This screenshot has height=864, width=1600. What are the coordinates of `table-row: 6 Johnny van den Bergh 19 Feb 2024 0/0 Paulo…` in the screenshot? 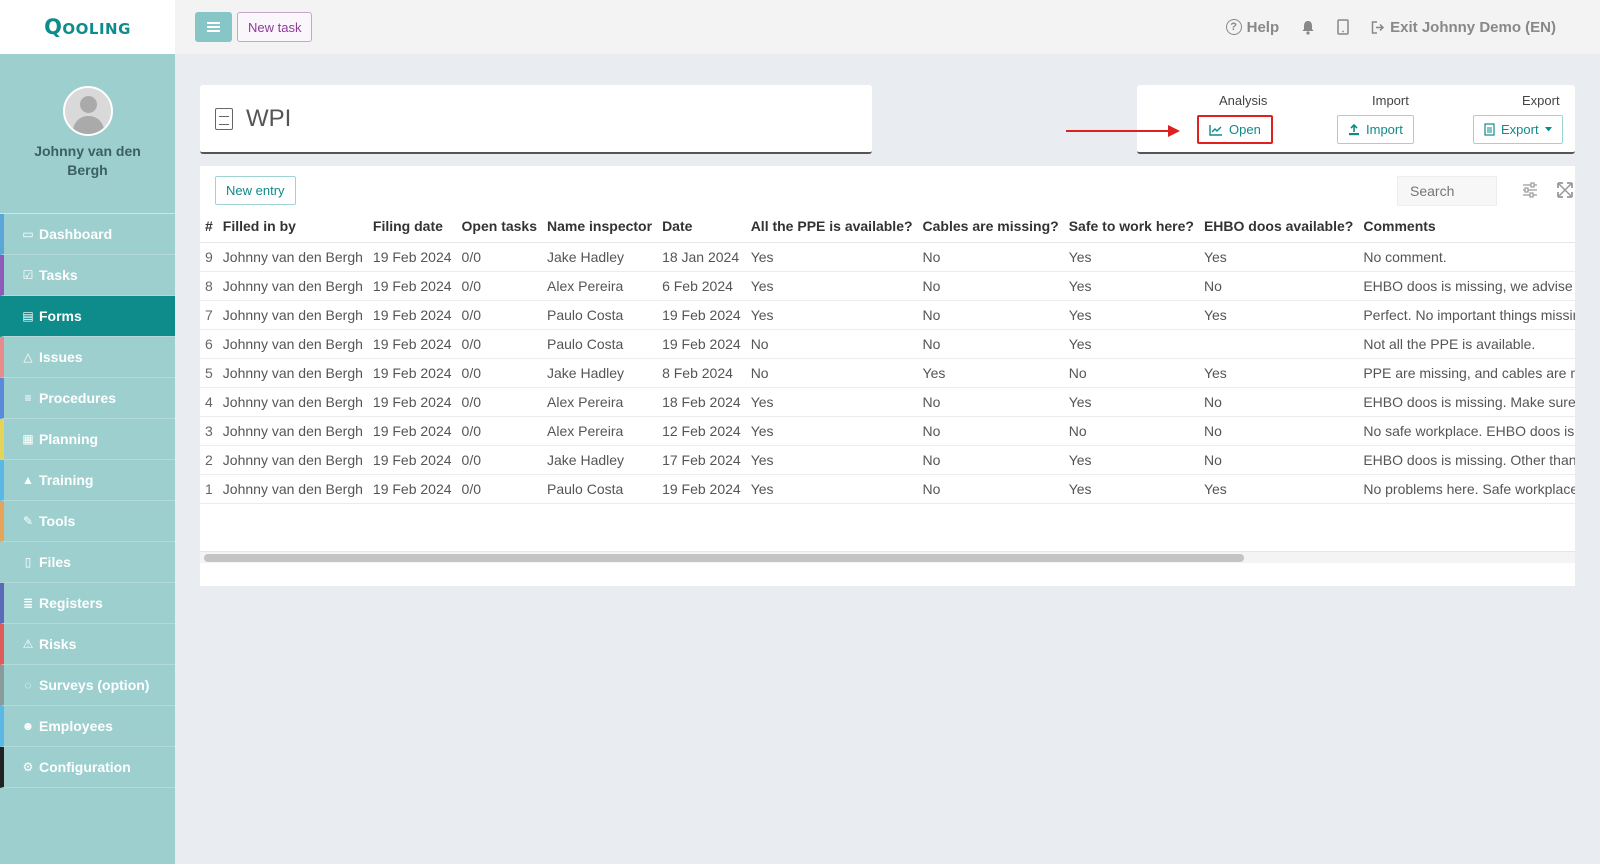 It's located at (887, 344).